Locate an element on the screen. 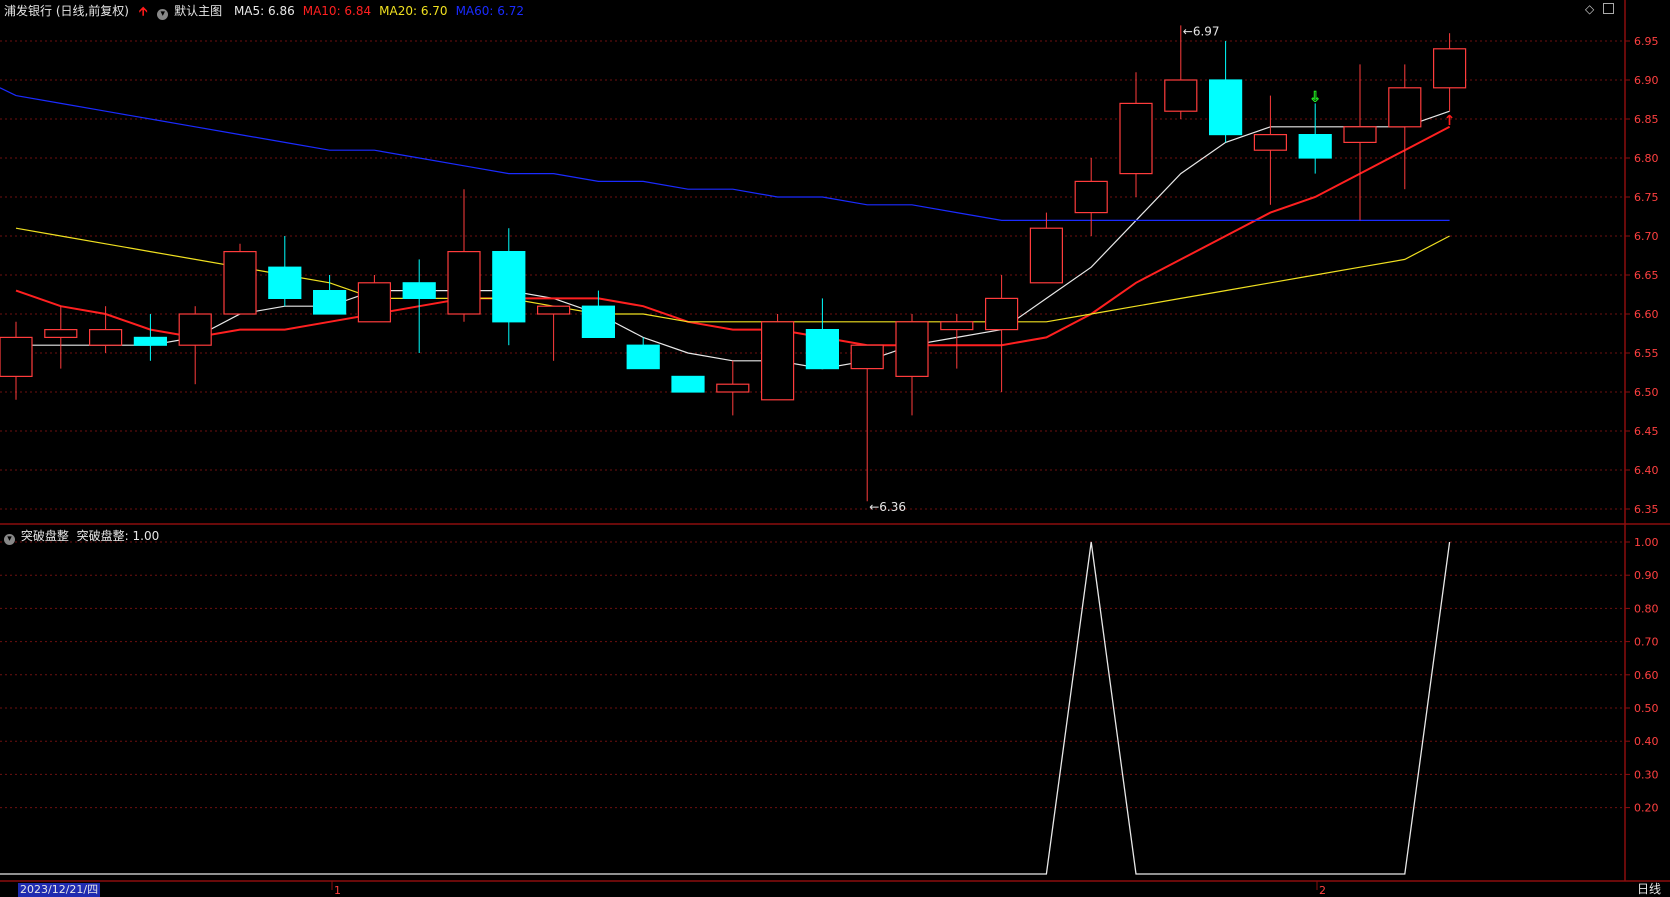  price-tick-label: 6.65 is located at coordinates (1646, 275).